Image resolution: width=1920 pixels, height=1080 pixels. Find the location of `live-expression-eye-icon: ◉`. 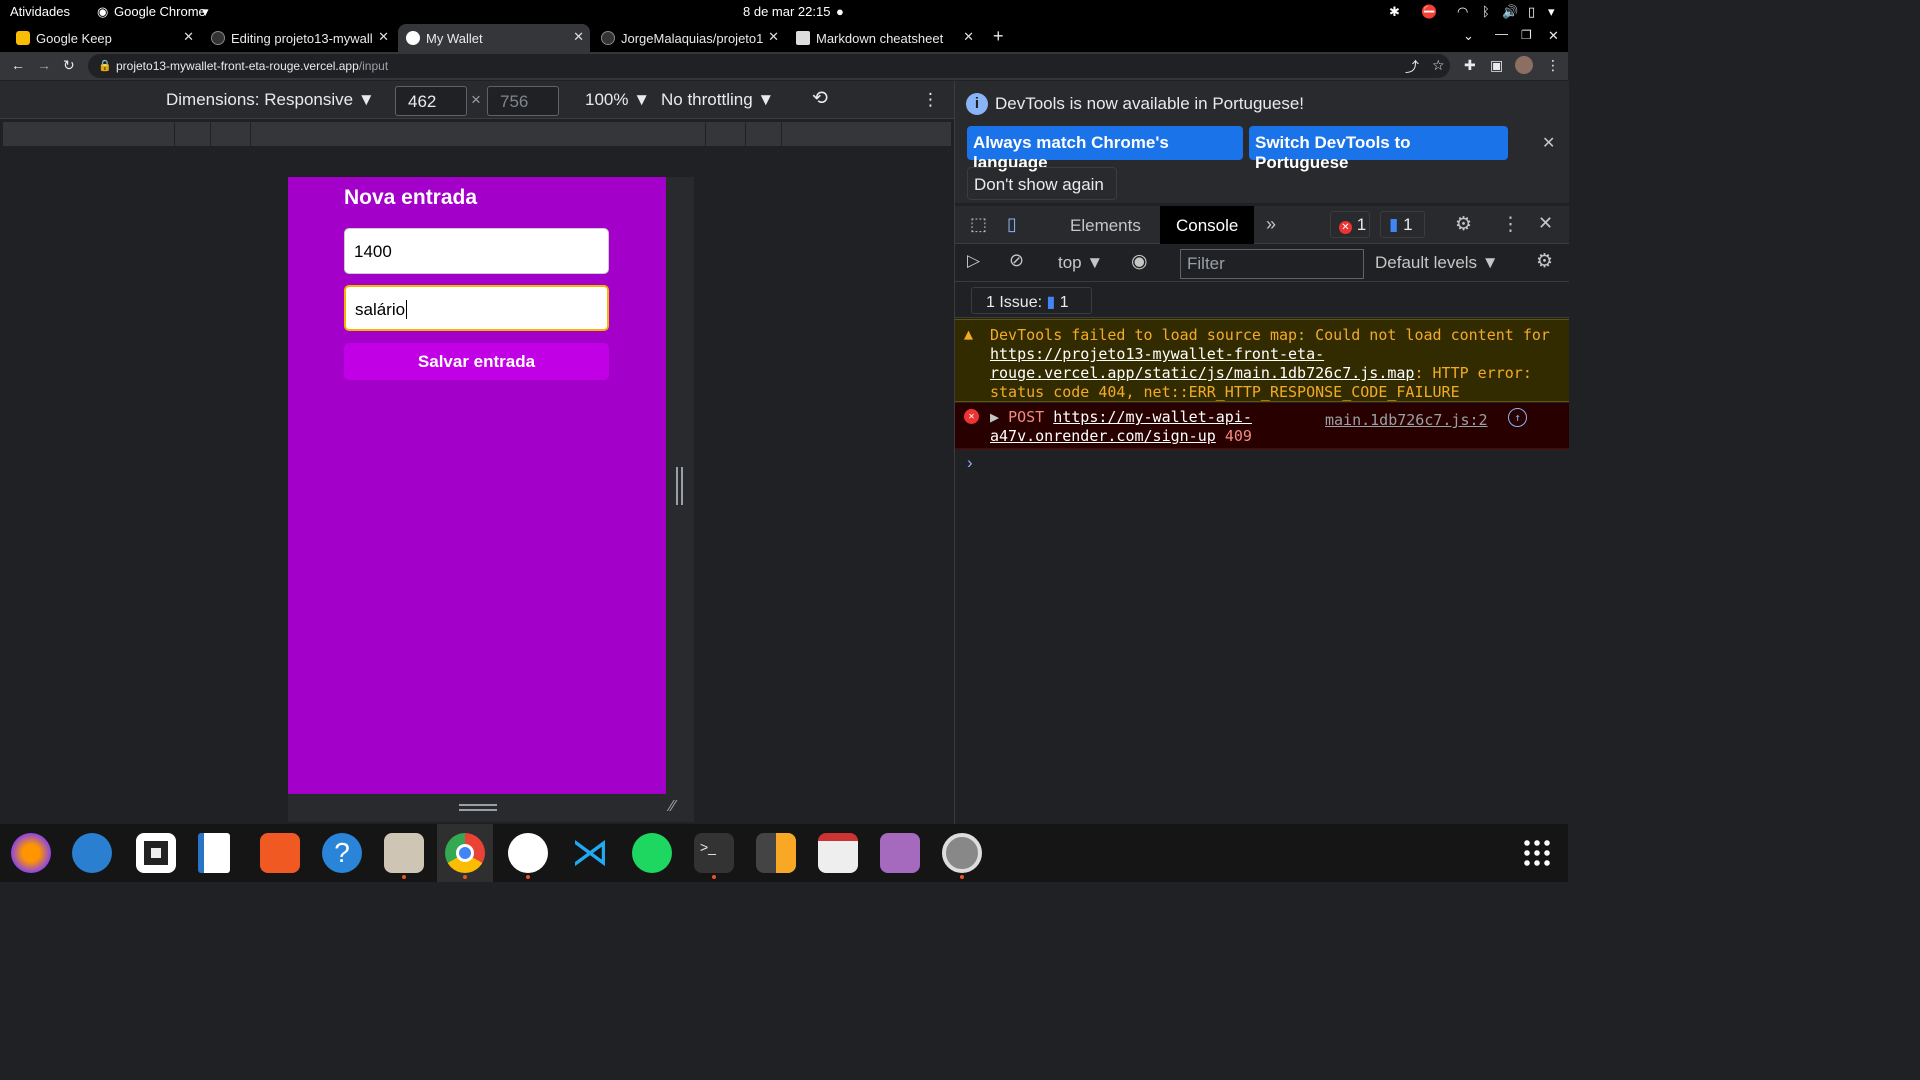

live-expression-eye-icon: ◉ is located at coordinates (1139, 261).